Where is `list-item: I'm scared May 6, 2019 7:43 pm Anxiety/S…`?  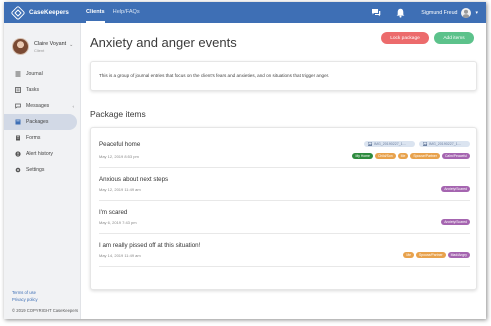 list-item: I'm scared May 6, 2019 7:43 pm Anxiety/S… is located at coordinates (284, 217).